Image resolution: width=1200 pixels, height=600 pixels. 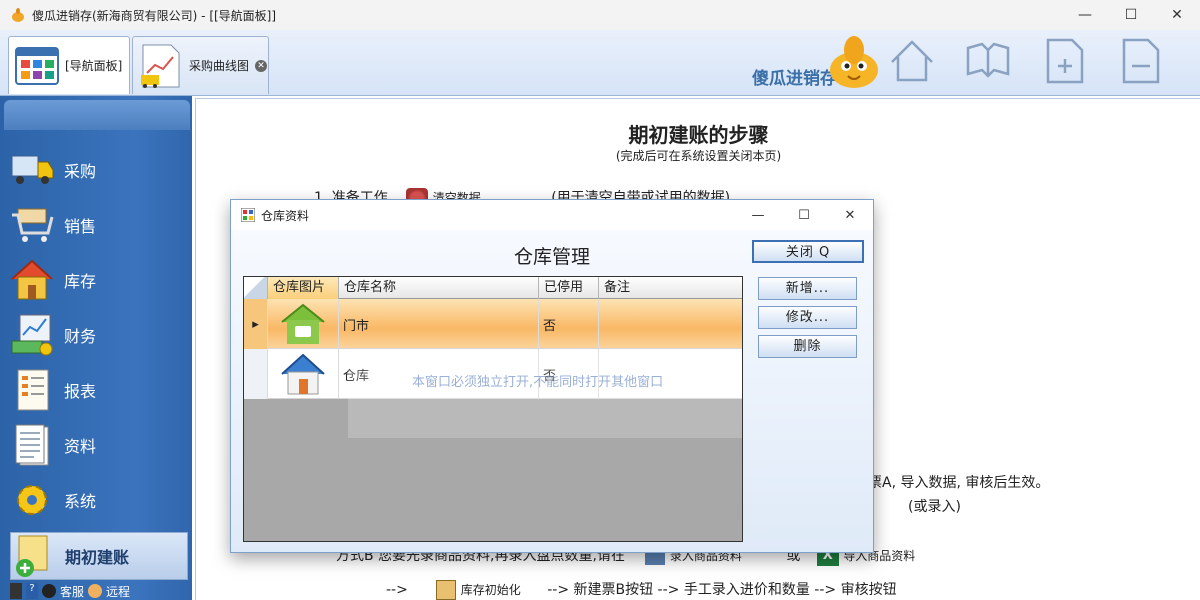 I want to click on brand-name: 傻瓜进销存, so click(x=794, y=79).